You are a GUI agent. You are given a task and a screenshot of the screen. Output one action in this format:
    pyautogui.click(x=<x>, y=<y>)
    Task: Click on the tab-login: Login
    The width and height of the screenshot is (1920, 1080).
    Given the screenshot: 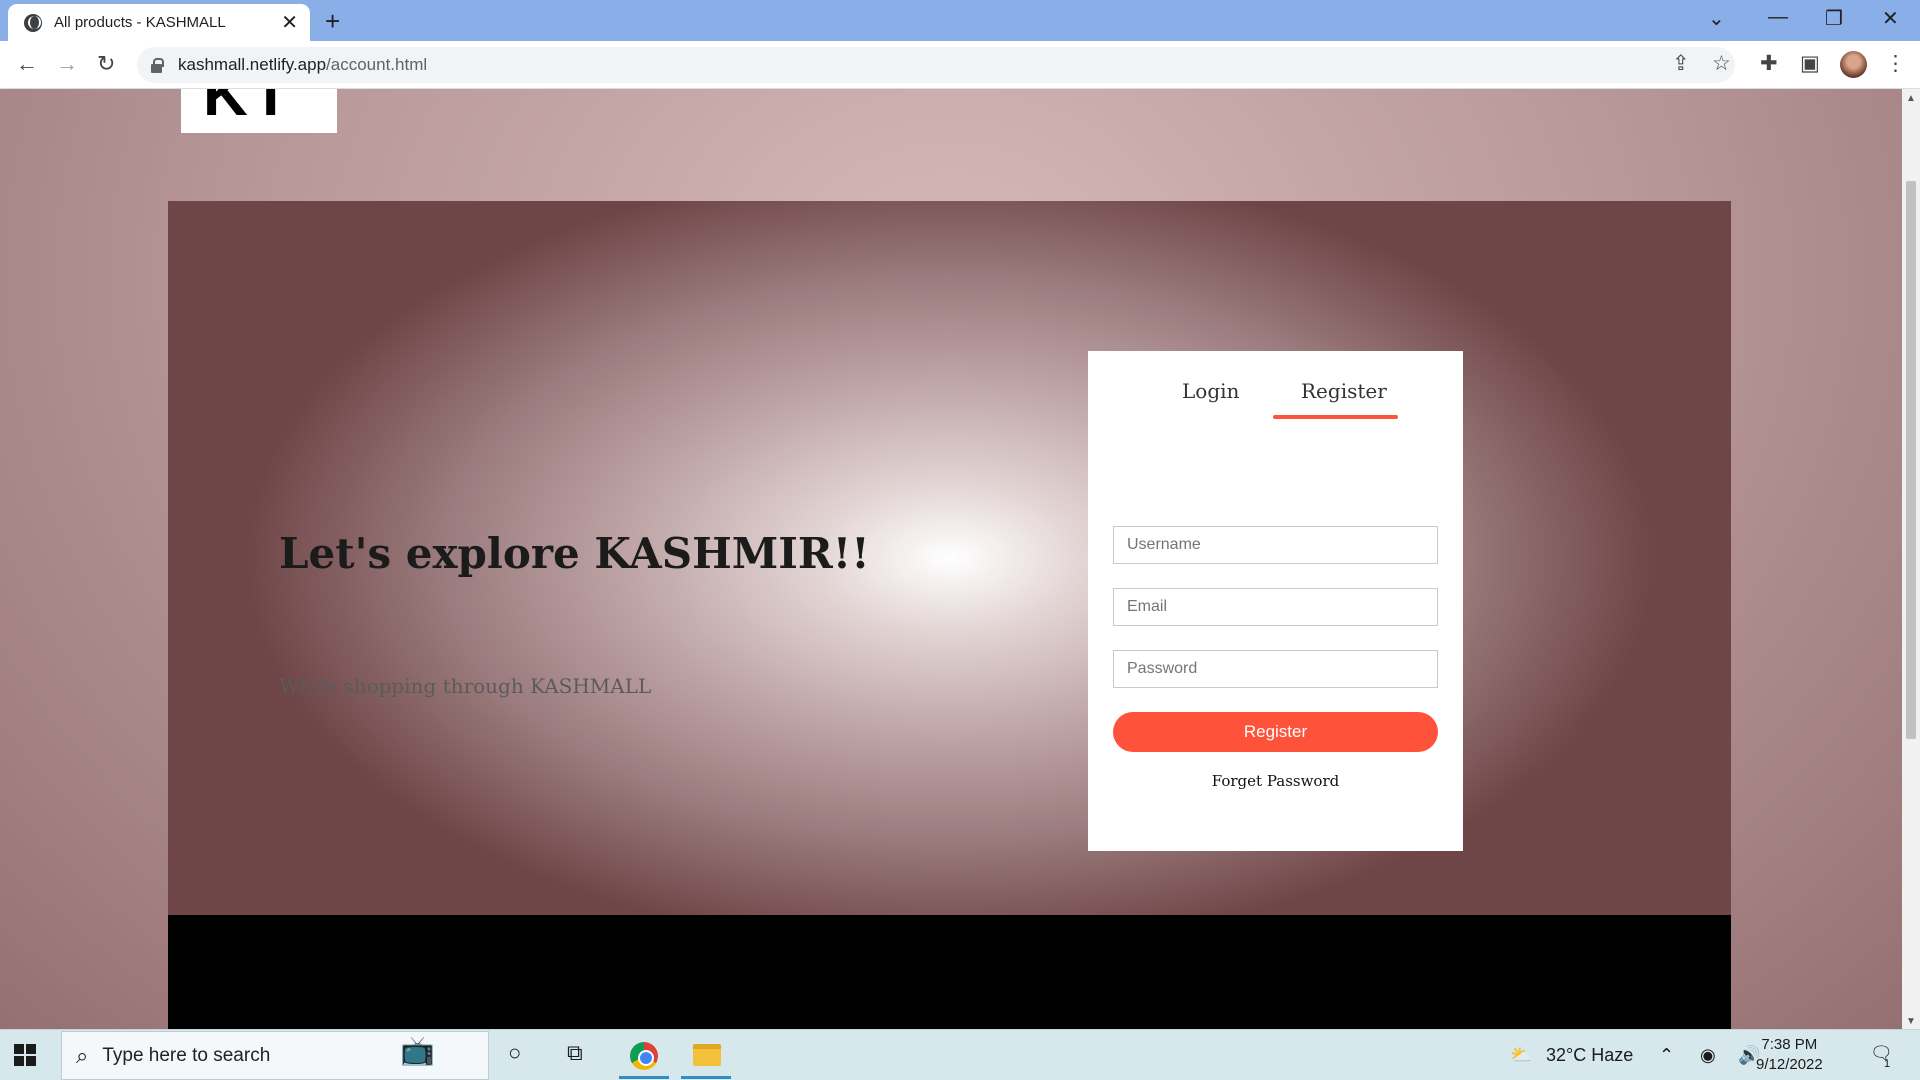 What is the action you would take?
    pyautogui.click(x=1210, y=391)
    